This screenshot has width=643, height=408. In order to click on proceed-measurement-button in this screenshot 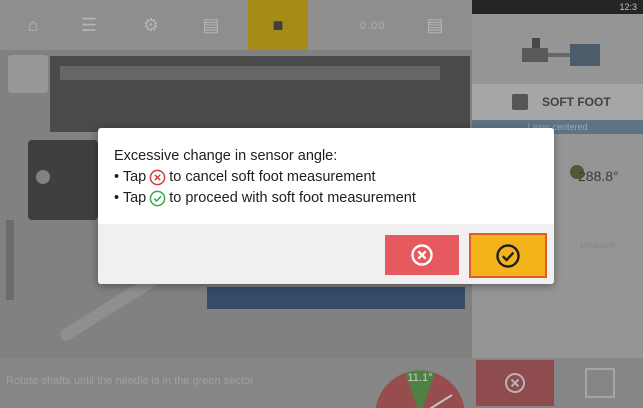, I will do `click(508, 255)`.